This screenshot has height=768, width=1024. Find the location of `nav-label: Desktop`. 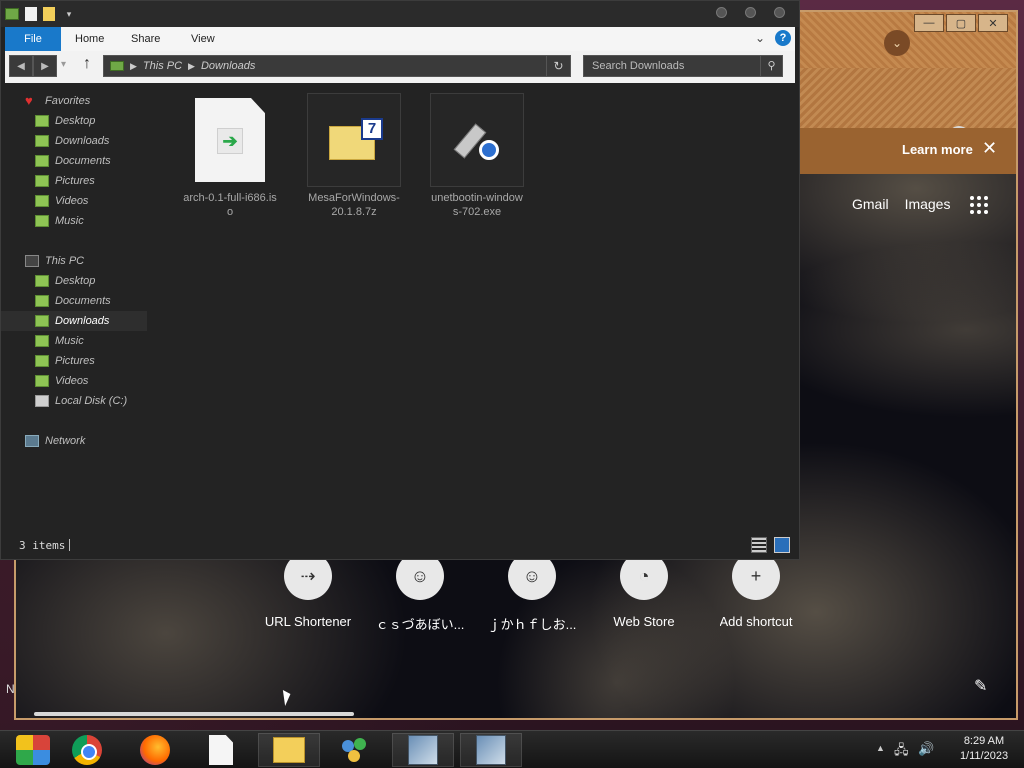

nav-label: Desktop is located at coordinates (75, 121).